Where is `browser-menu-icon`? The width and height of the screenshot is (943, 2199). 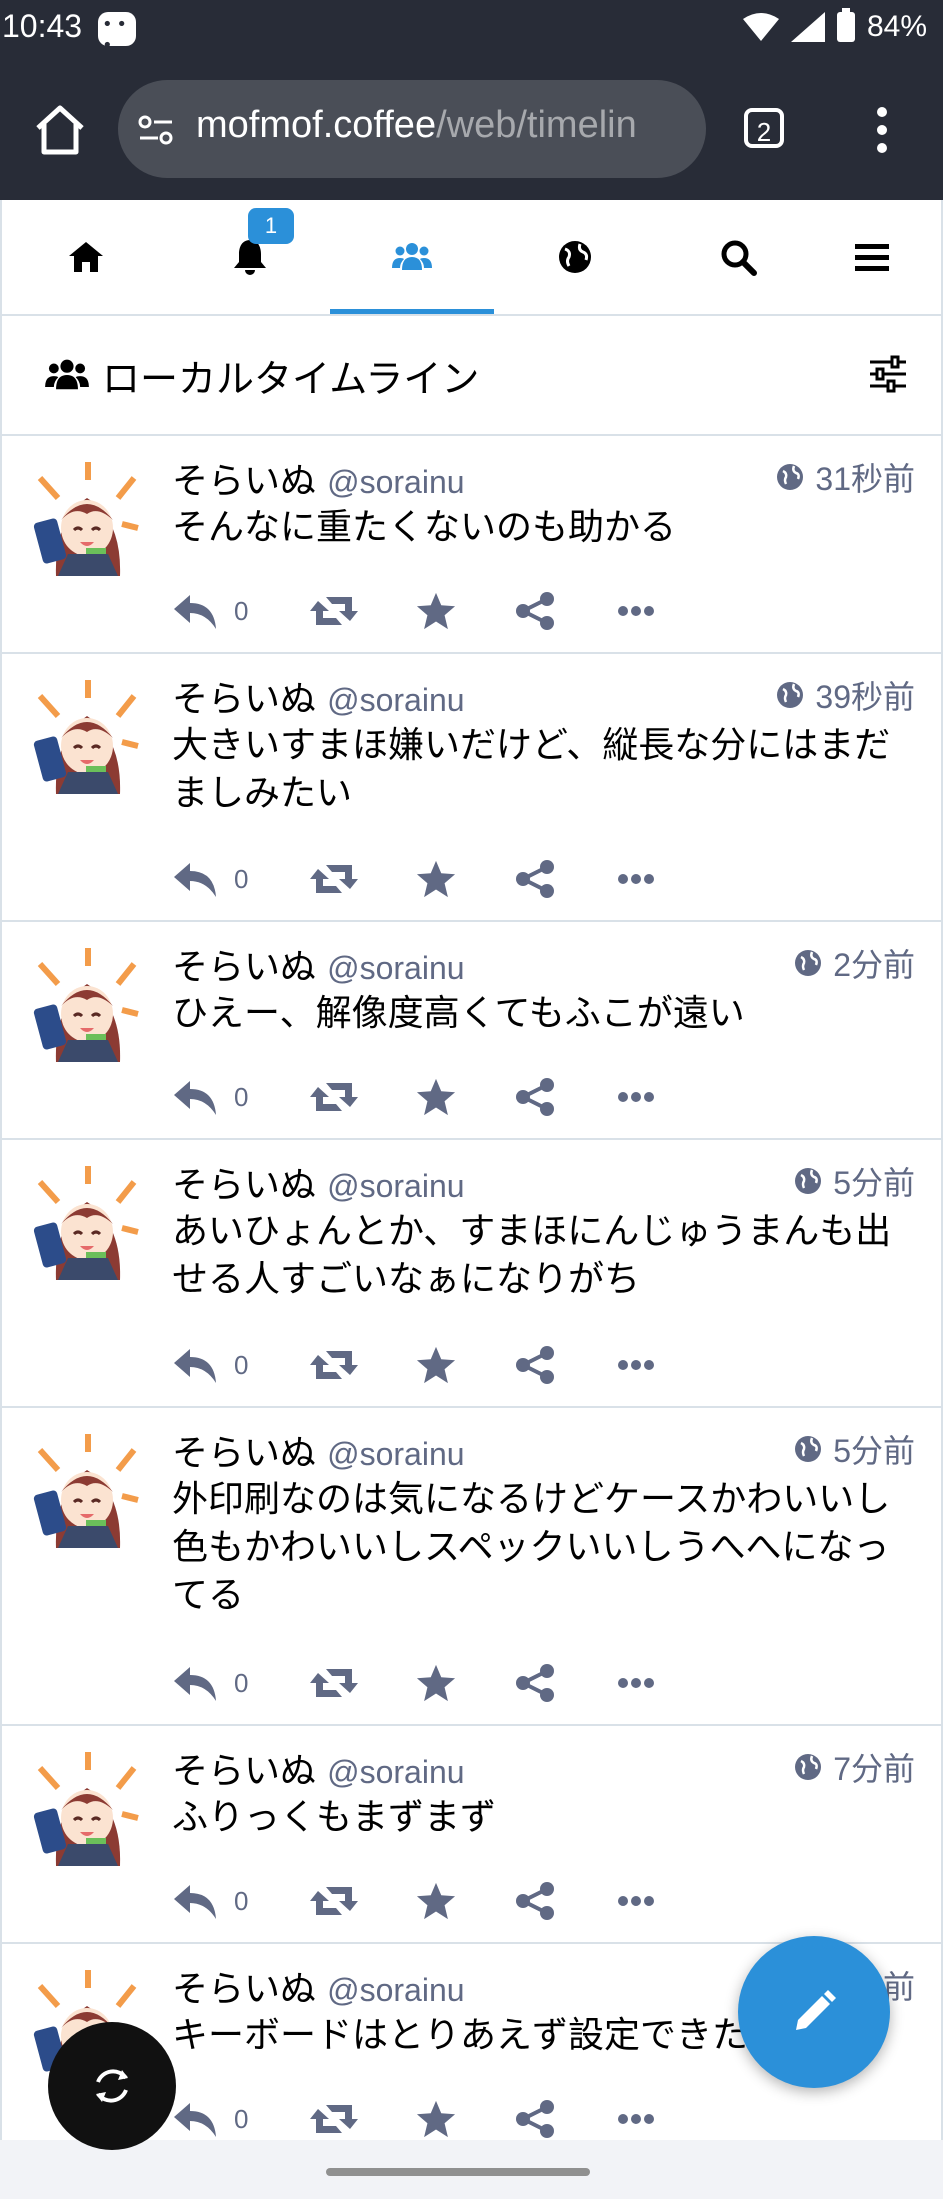
browser-menu-icon is located at coordinates (882, 130).